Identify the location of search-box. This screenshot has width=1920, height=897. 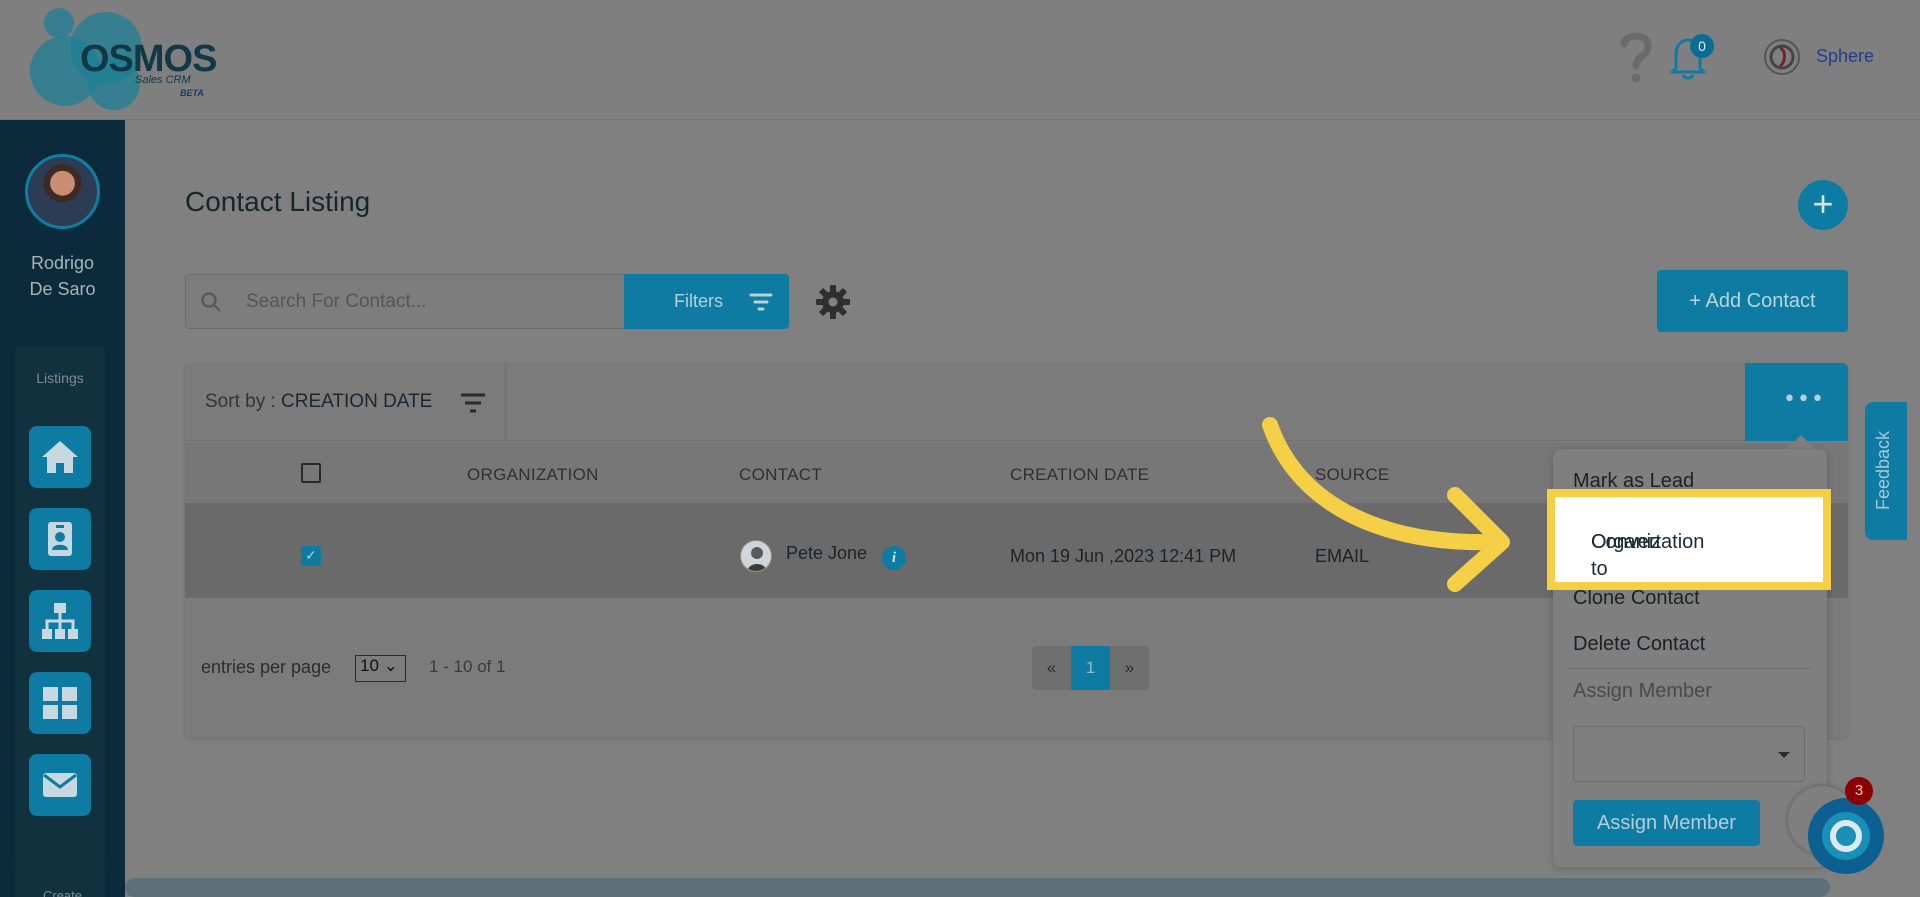
(405, 301).